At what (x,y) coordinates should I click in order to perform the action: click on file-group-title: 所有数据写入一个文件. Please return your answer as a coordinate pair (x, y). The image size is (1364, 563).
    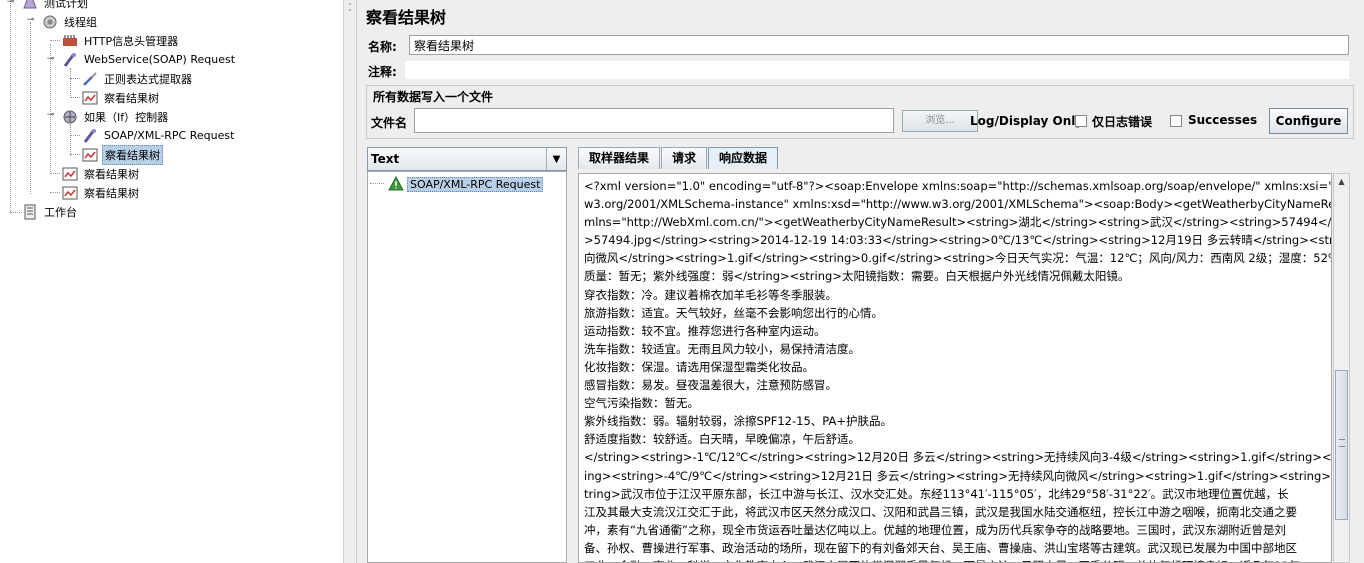
    Looking at the image, I should click on (433, 97).